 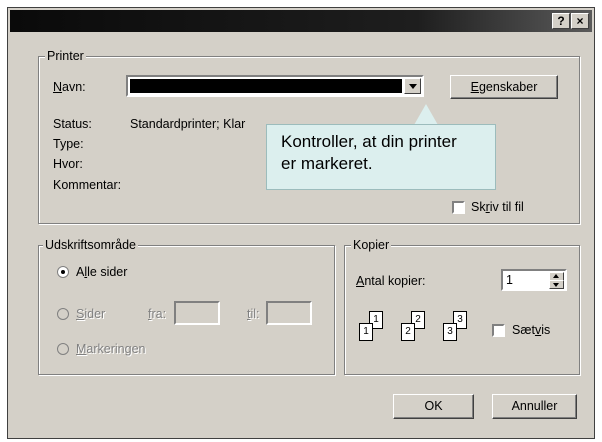 What do you see at coordinates (266, 86) in the screenshot?
I see `printer-name-selected-value` at bounding box center [266, 86].